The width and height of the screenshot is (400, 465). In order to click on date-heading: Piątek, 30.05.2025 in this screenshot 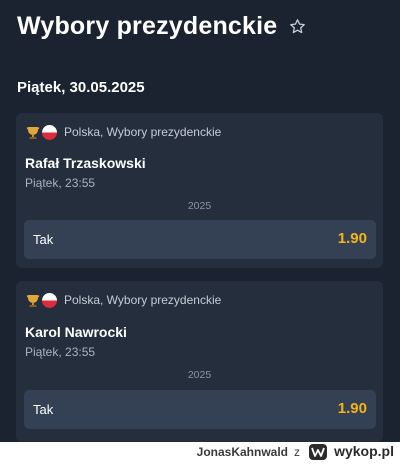, I will do `click(81, 87)`.